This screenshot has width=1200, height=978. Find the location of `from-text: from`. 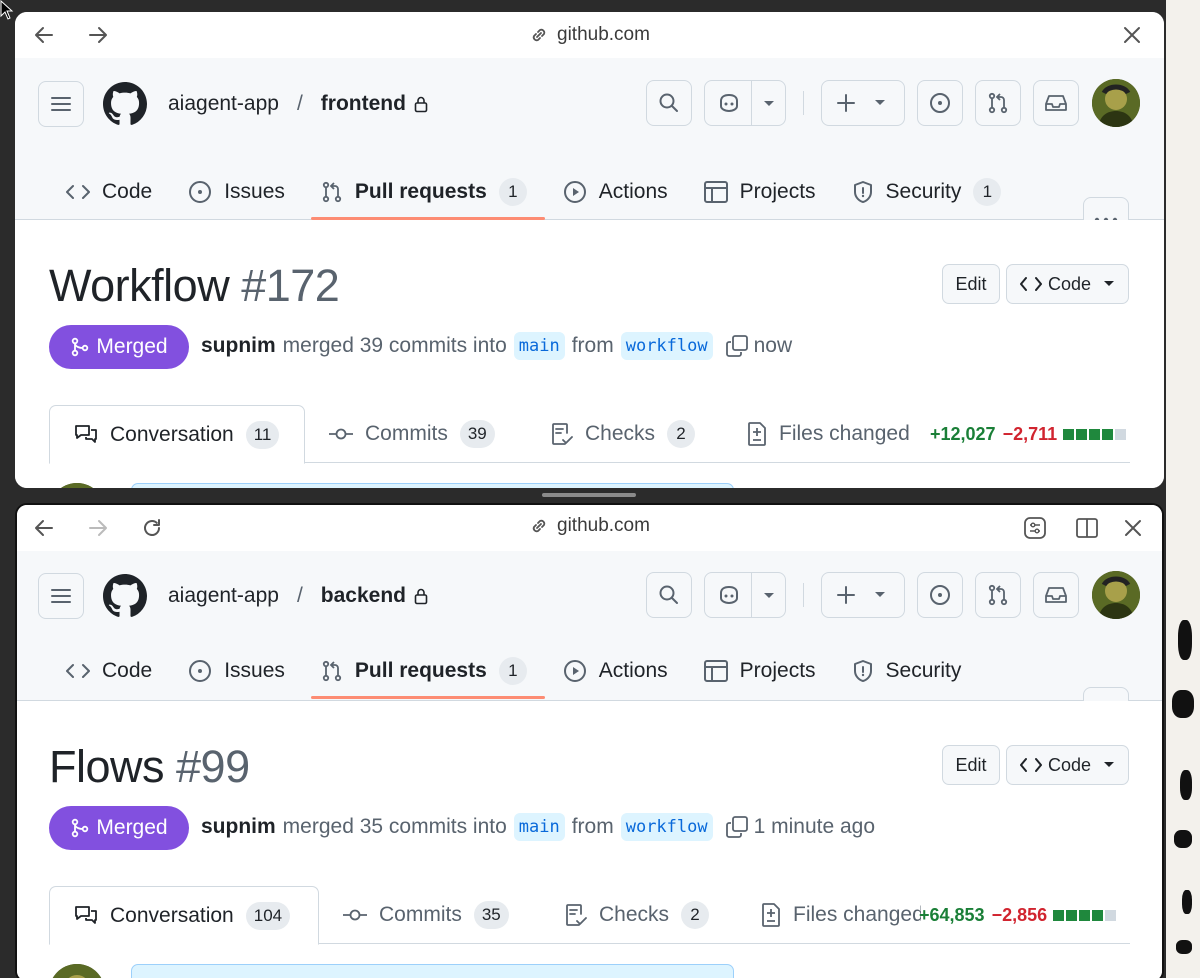

from-text: from is located at coordinates (592, 826).